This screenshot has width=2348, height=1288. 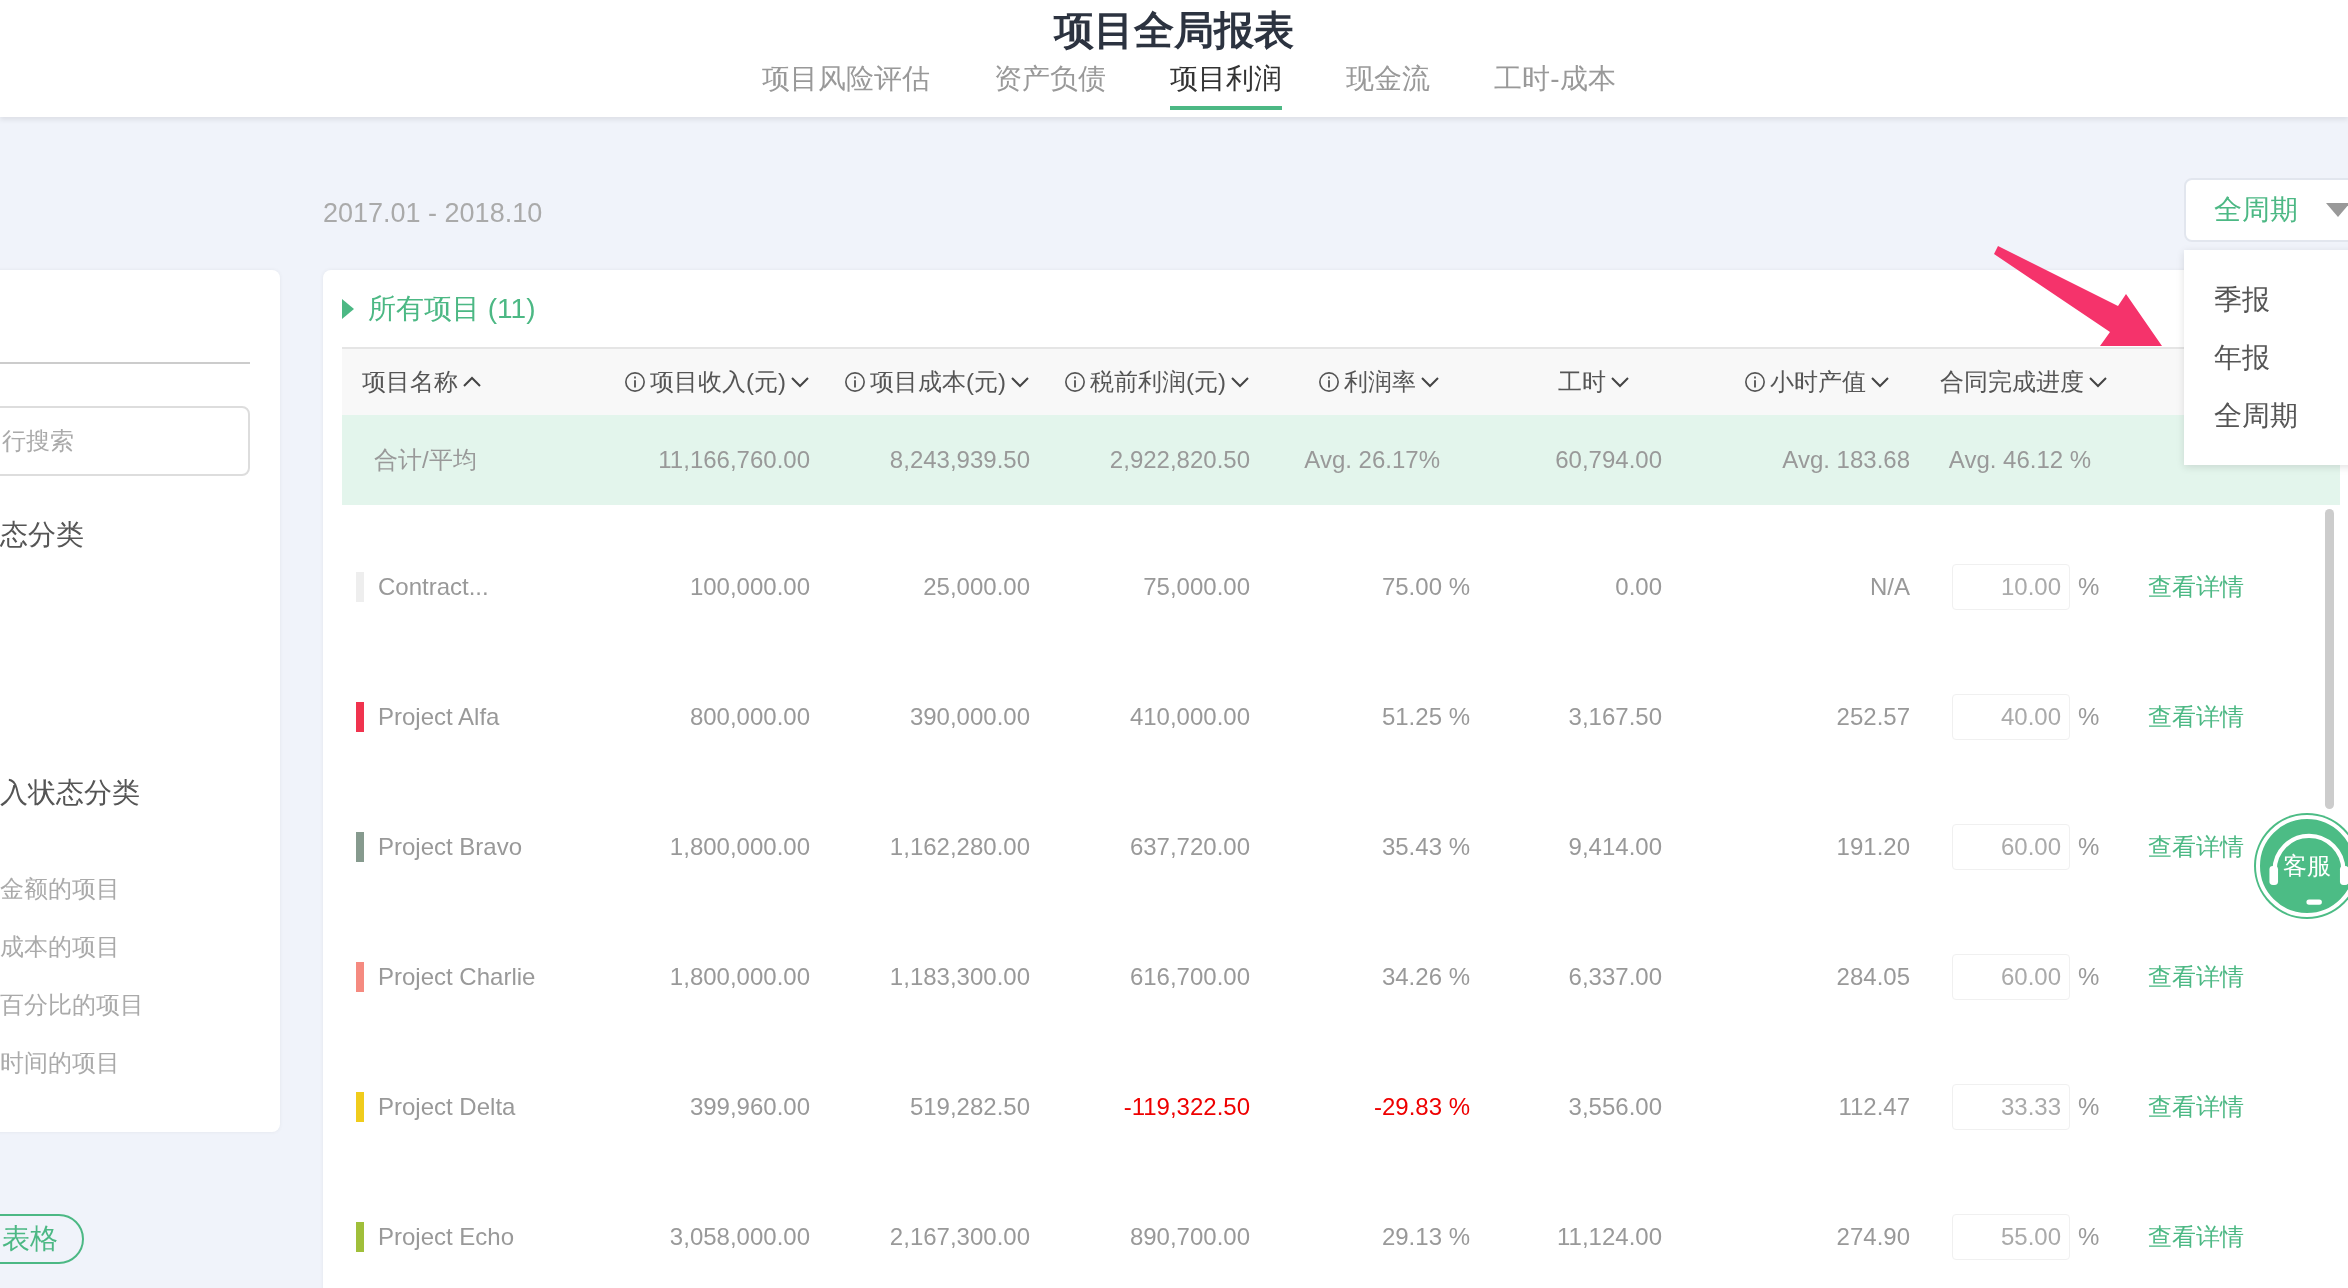 I want to click on table-cell: 100,000.00, so click(x=749, y=587).